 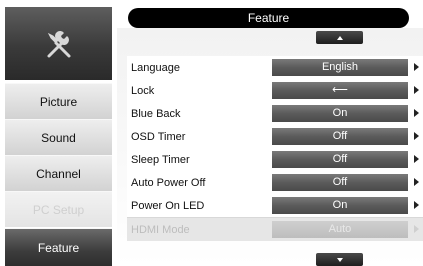 I want to click on setting-value: English, so click(x=340, y=67).